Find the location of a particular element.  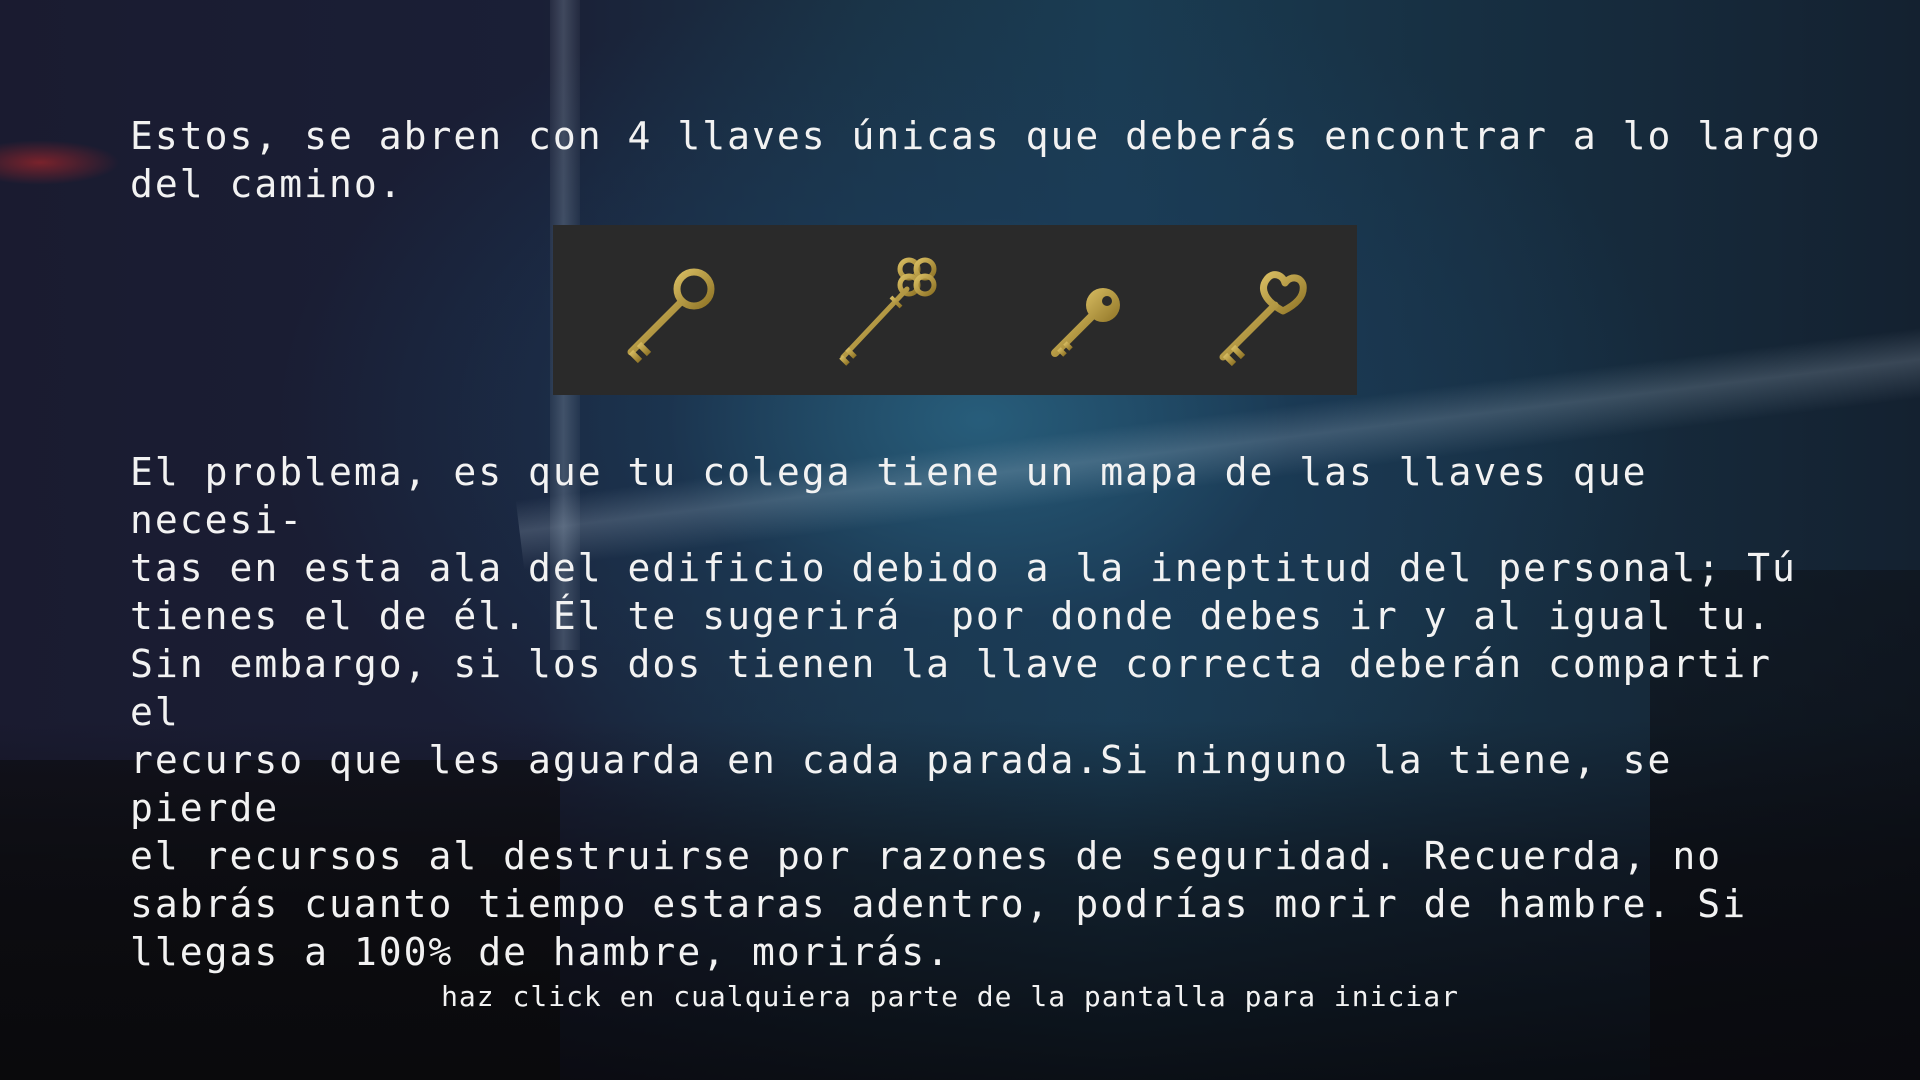

key-round-icon is located at coordinates (671, 313).